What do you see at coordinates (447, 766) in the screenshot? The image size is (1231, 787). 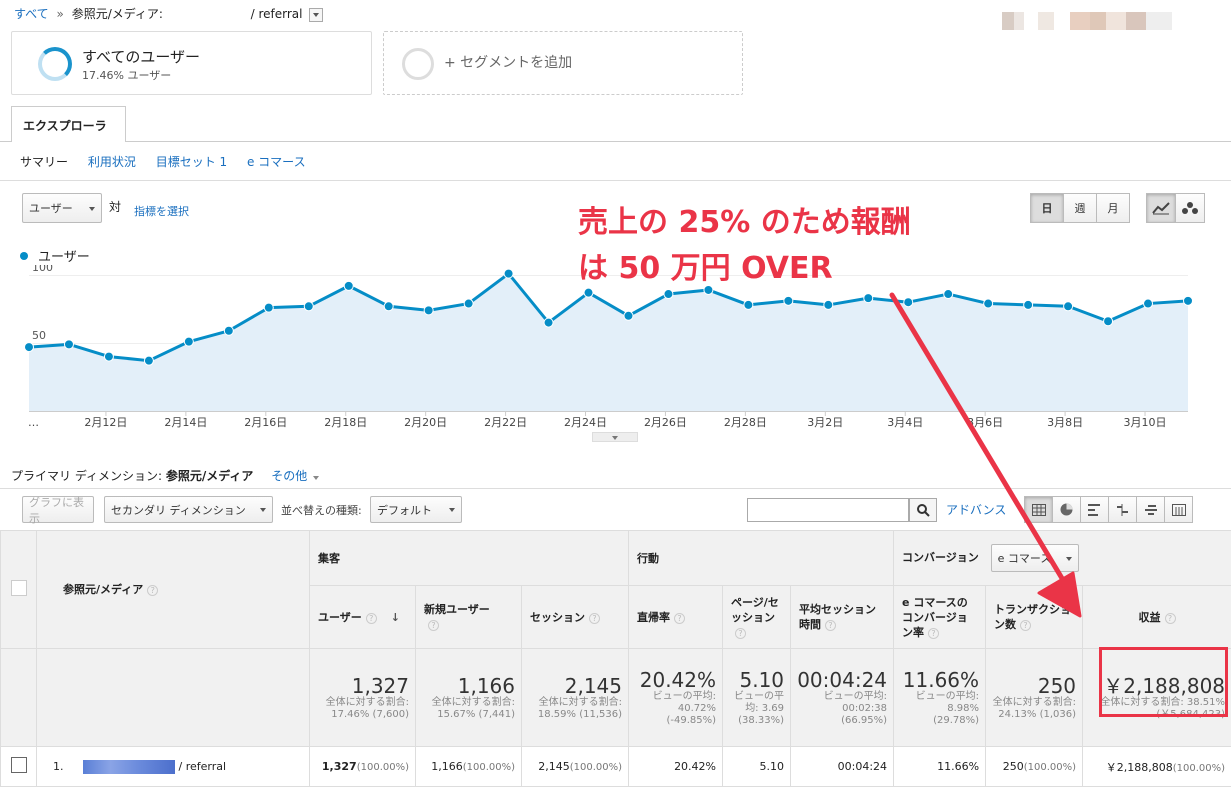 I see `cell-value: 1,166` at bounding box center [447, 766].